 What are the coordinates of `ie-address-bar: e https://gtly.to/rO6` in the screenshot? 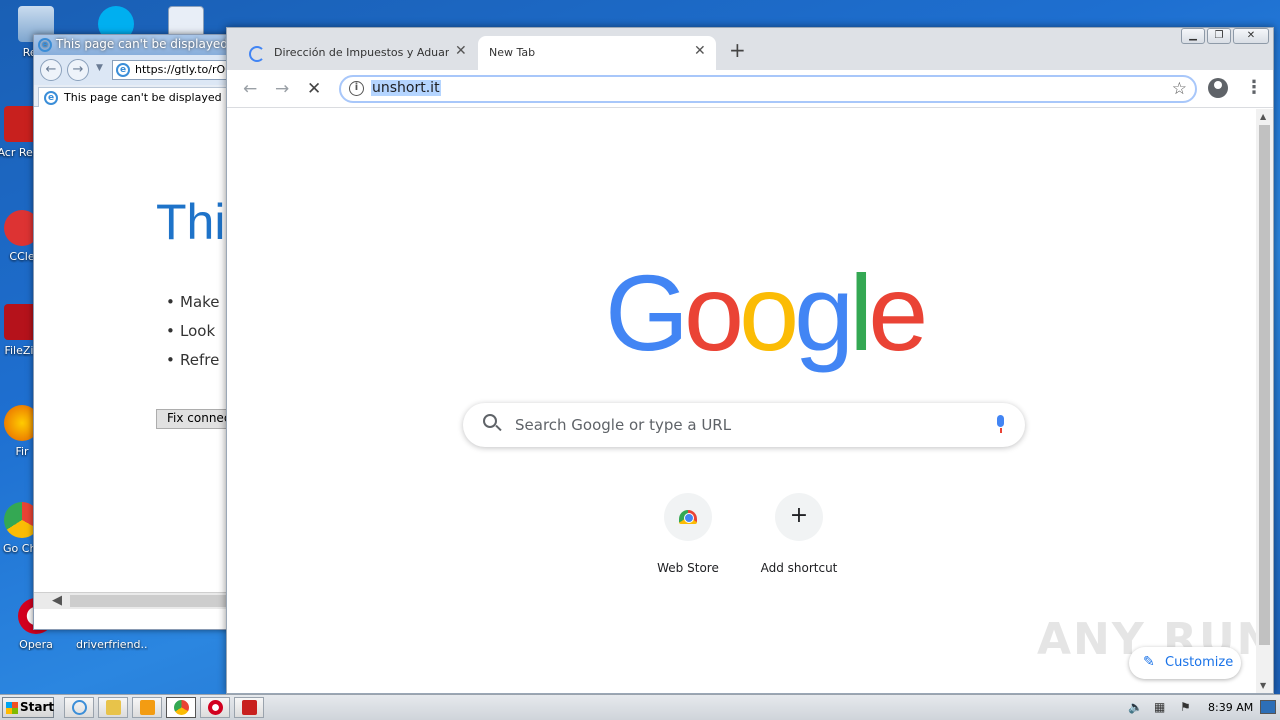 It's located at (172, 70).